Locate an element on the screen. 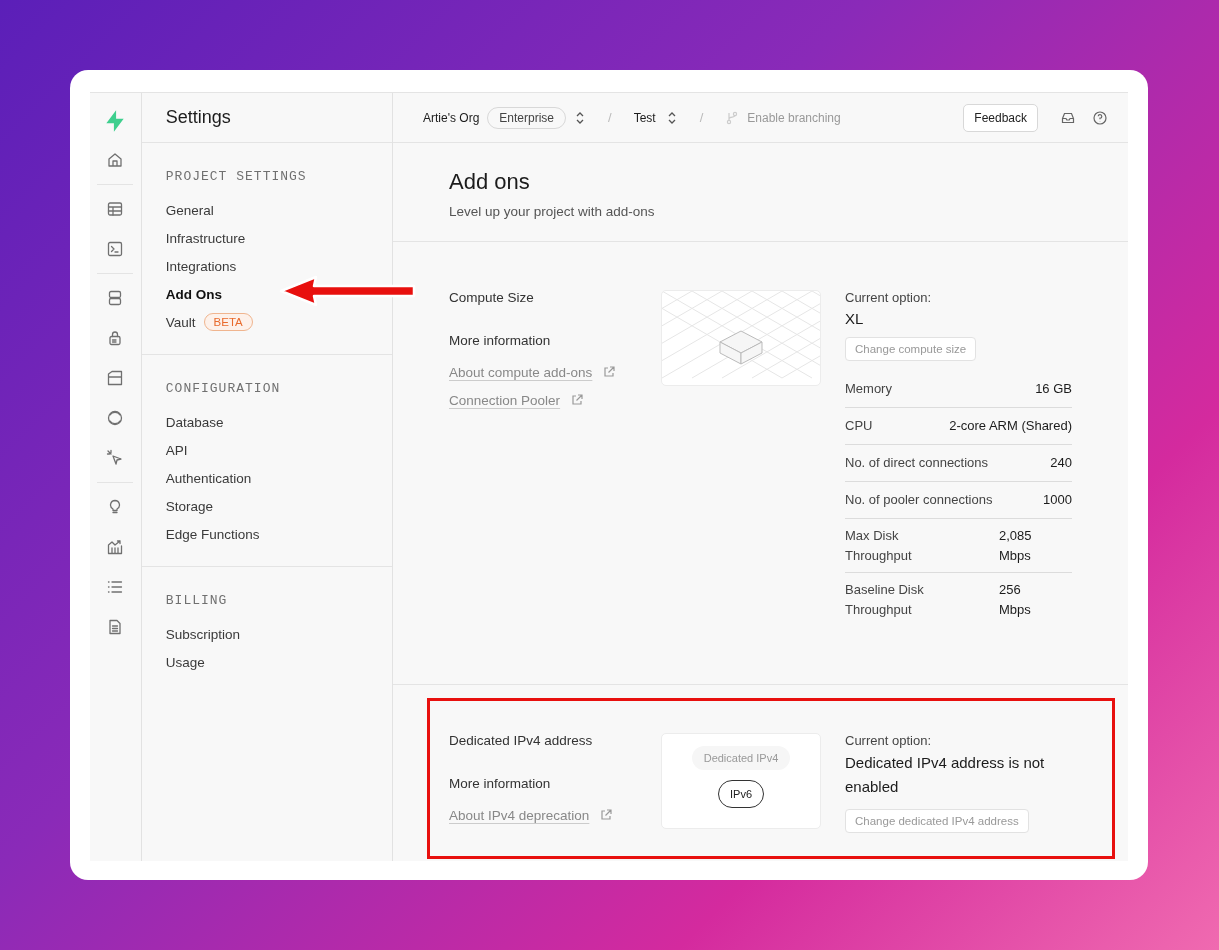  spec-value: 16 GB is located at coordinates (1053, 388).